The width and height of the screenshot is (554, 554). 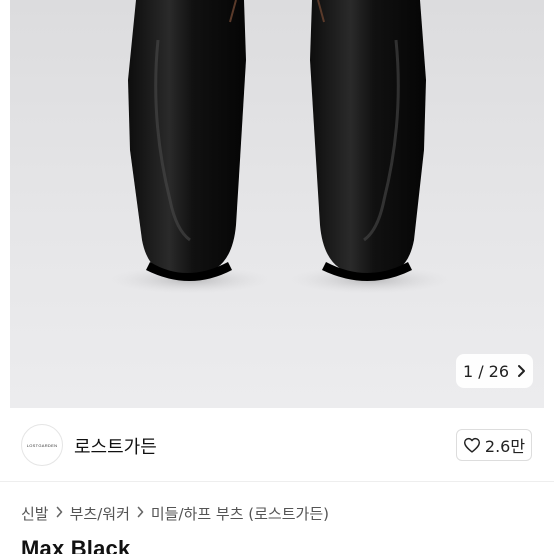 I want to click on gallery-right-margin, so click(x=549, y=204).